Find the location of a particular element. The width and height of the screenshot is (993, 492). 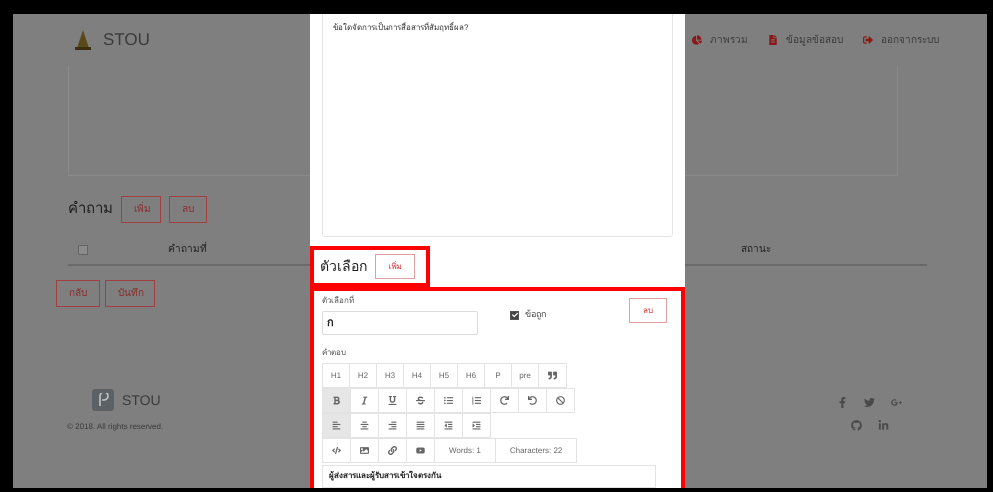

numbered-list-icon is located at coordinates (476, 400).